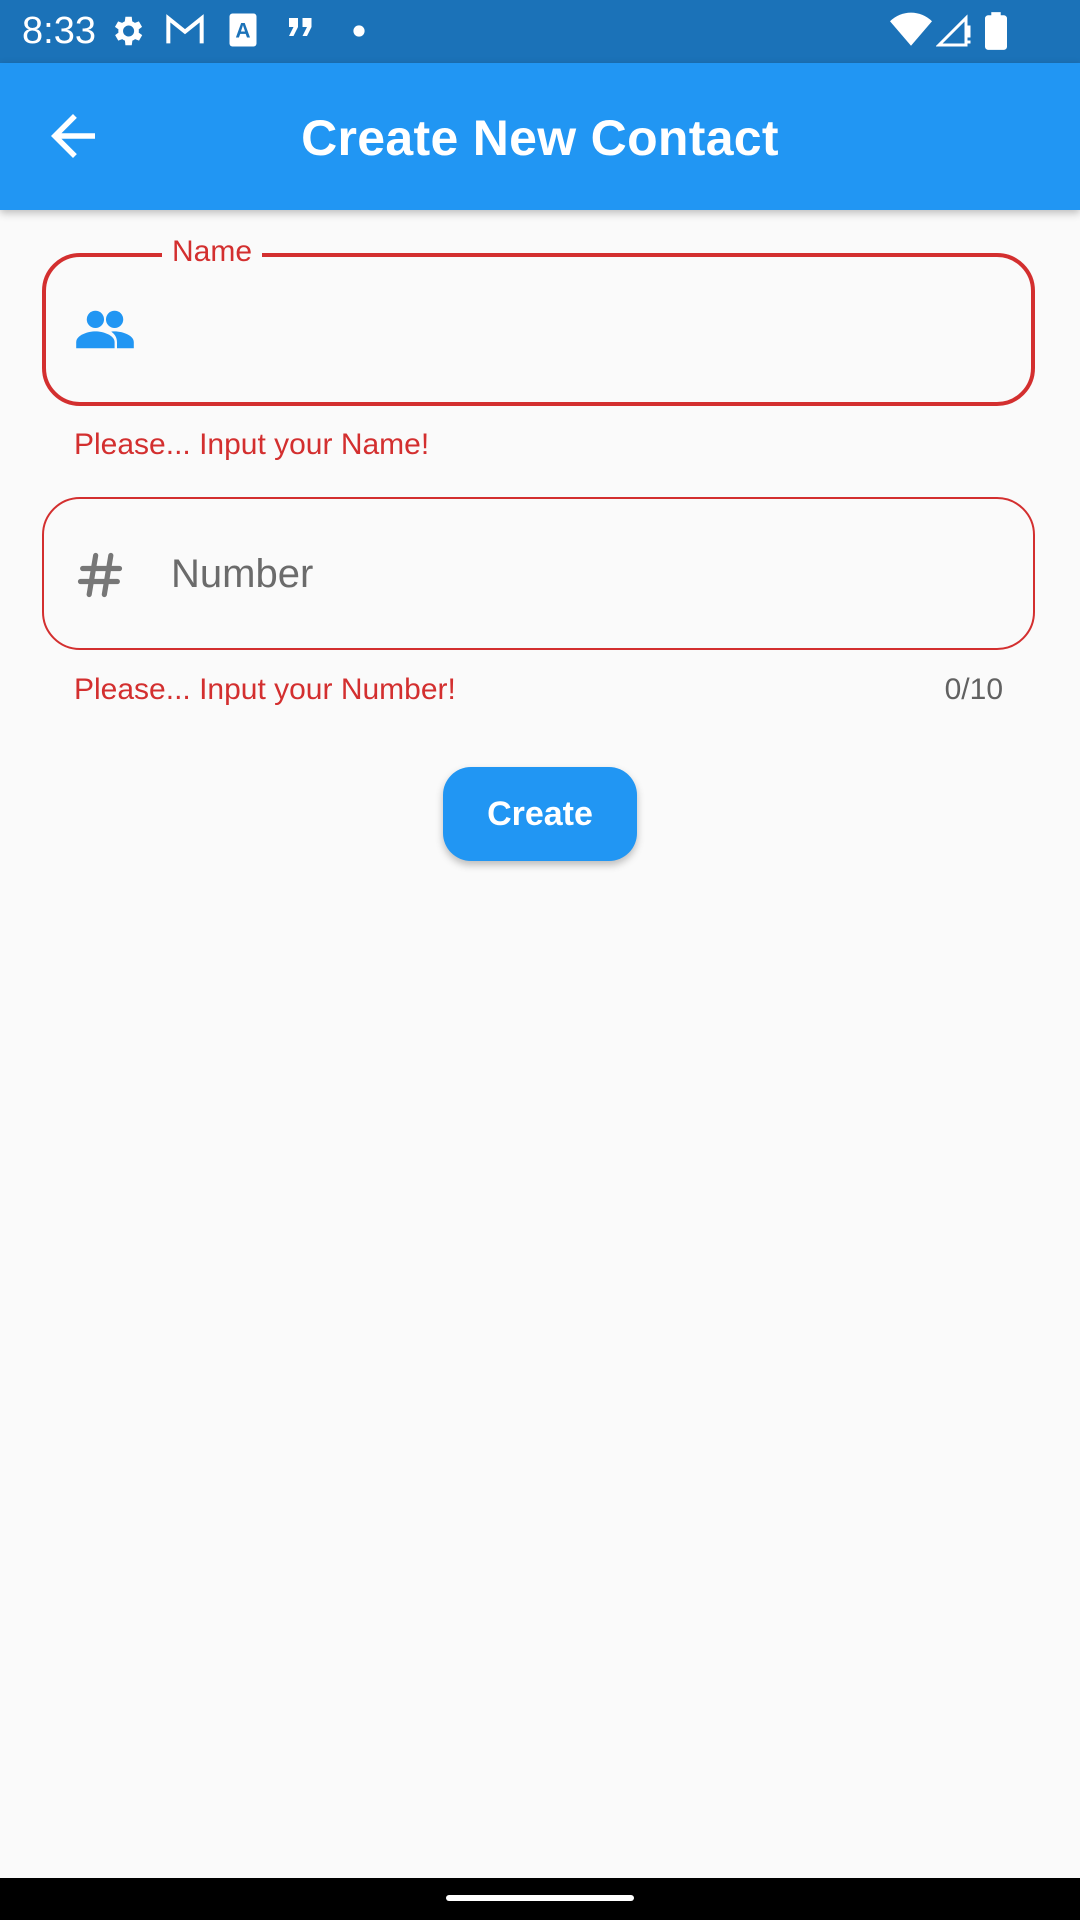 The height and width of the screenshot is (1920, 1080). What do you see at coordinates (953, 30) in the screenshot?
I see `signal-icon` at bounding box center [953, 30].